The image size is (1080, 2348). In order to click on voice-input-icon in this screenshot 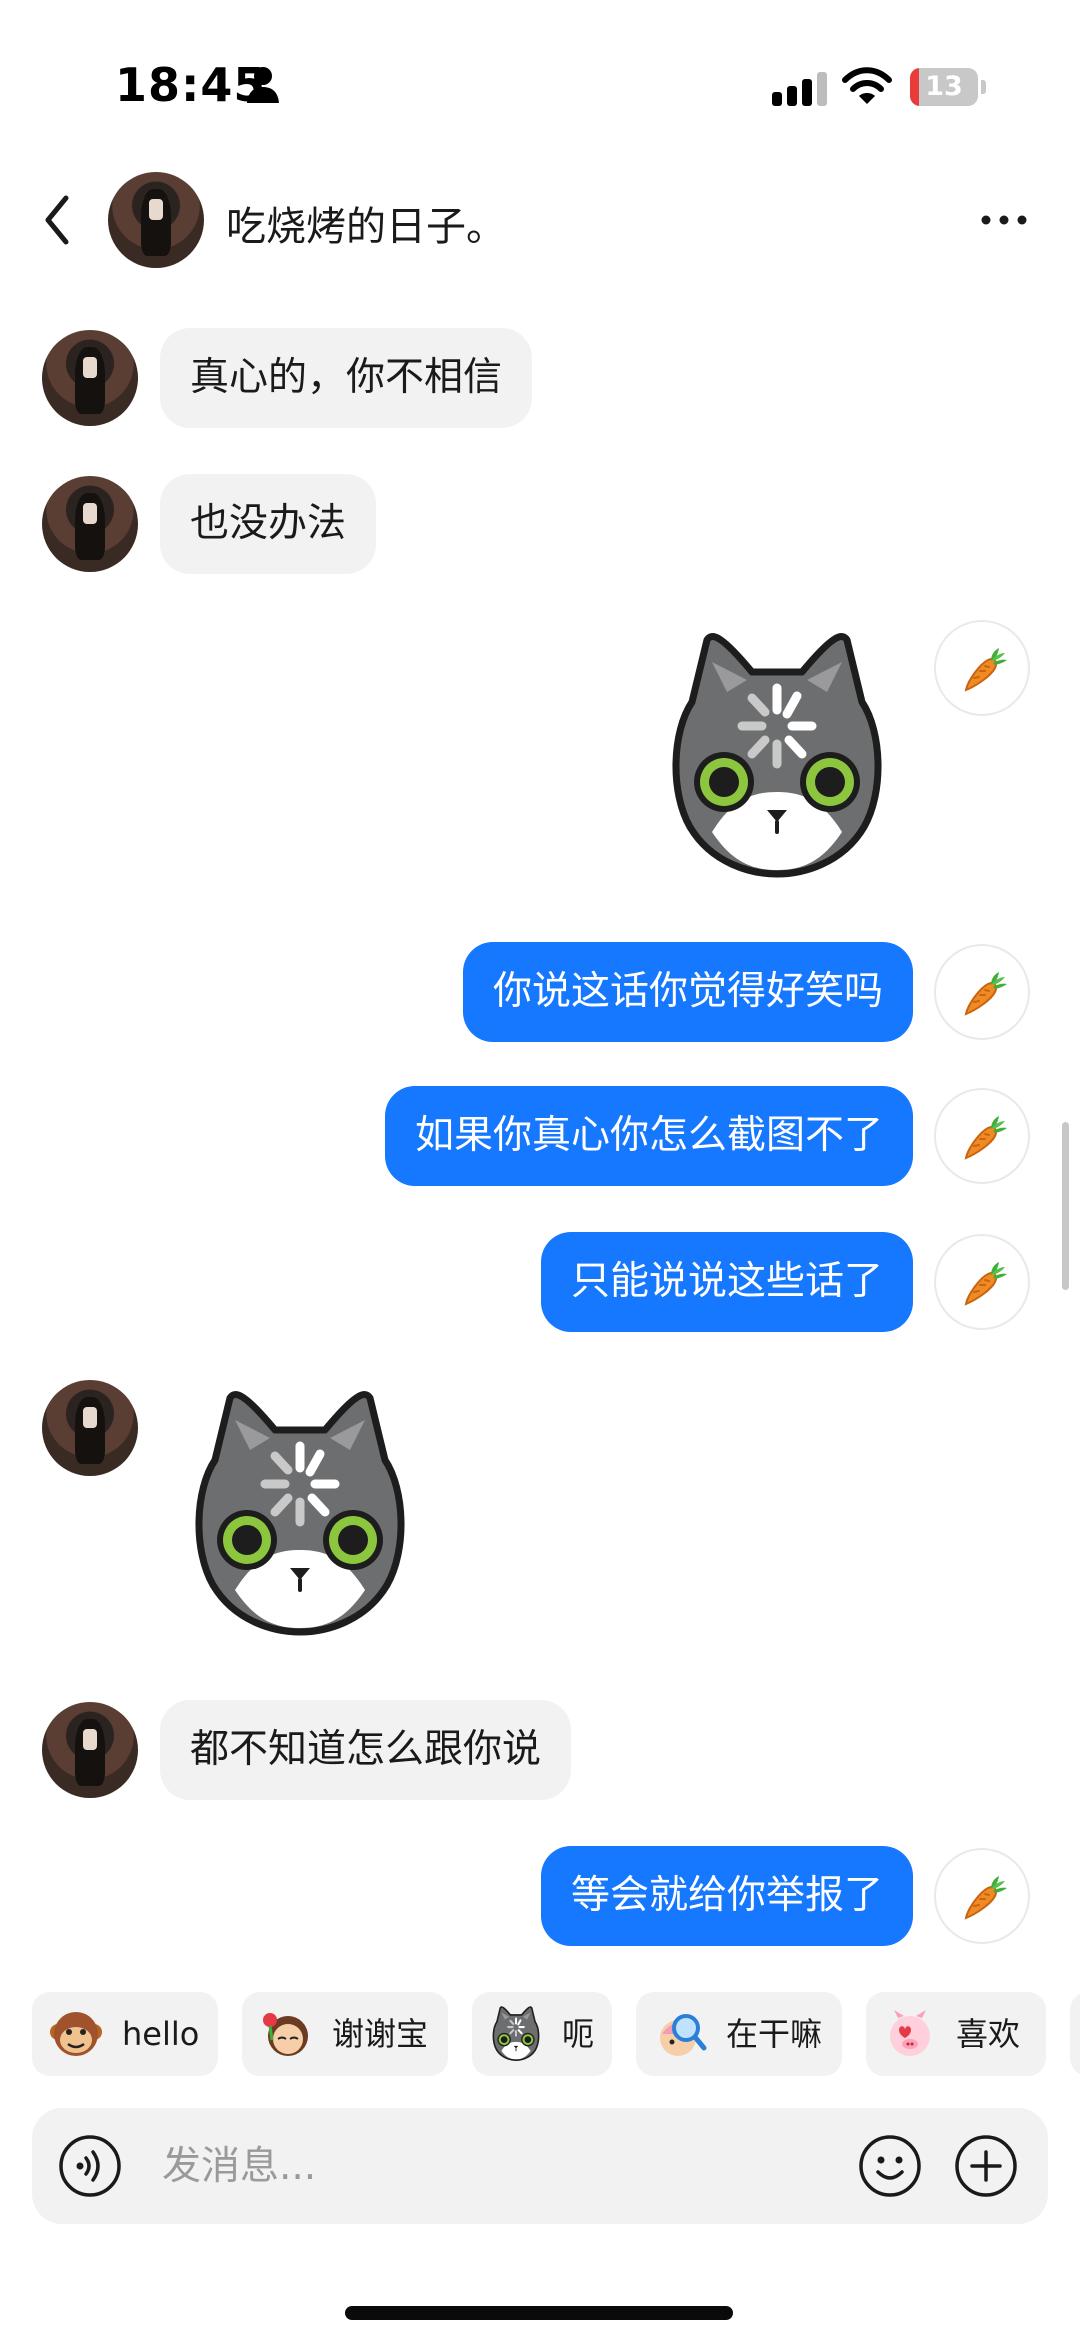, I will do `click(90, 2166)`.